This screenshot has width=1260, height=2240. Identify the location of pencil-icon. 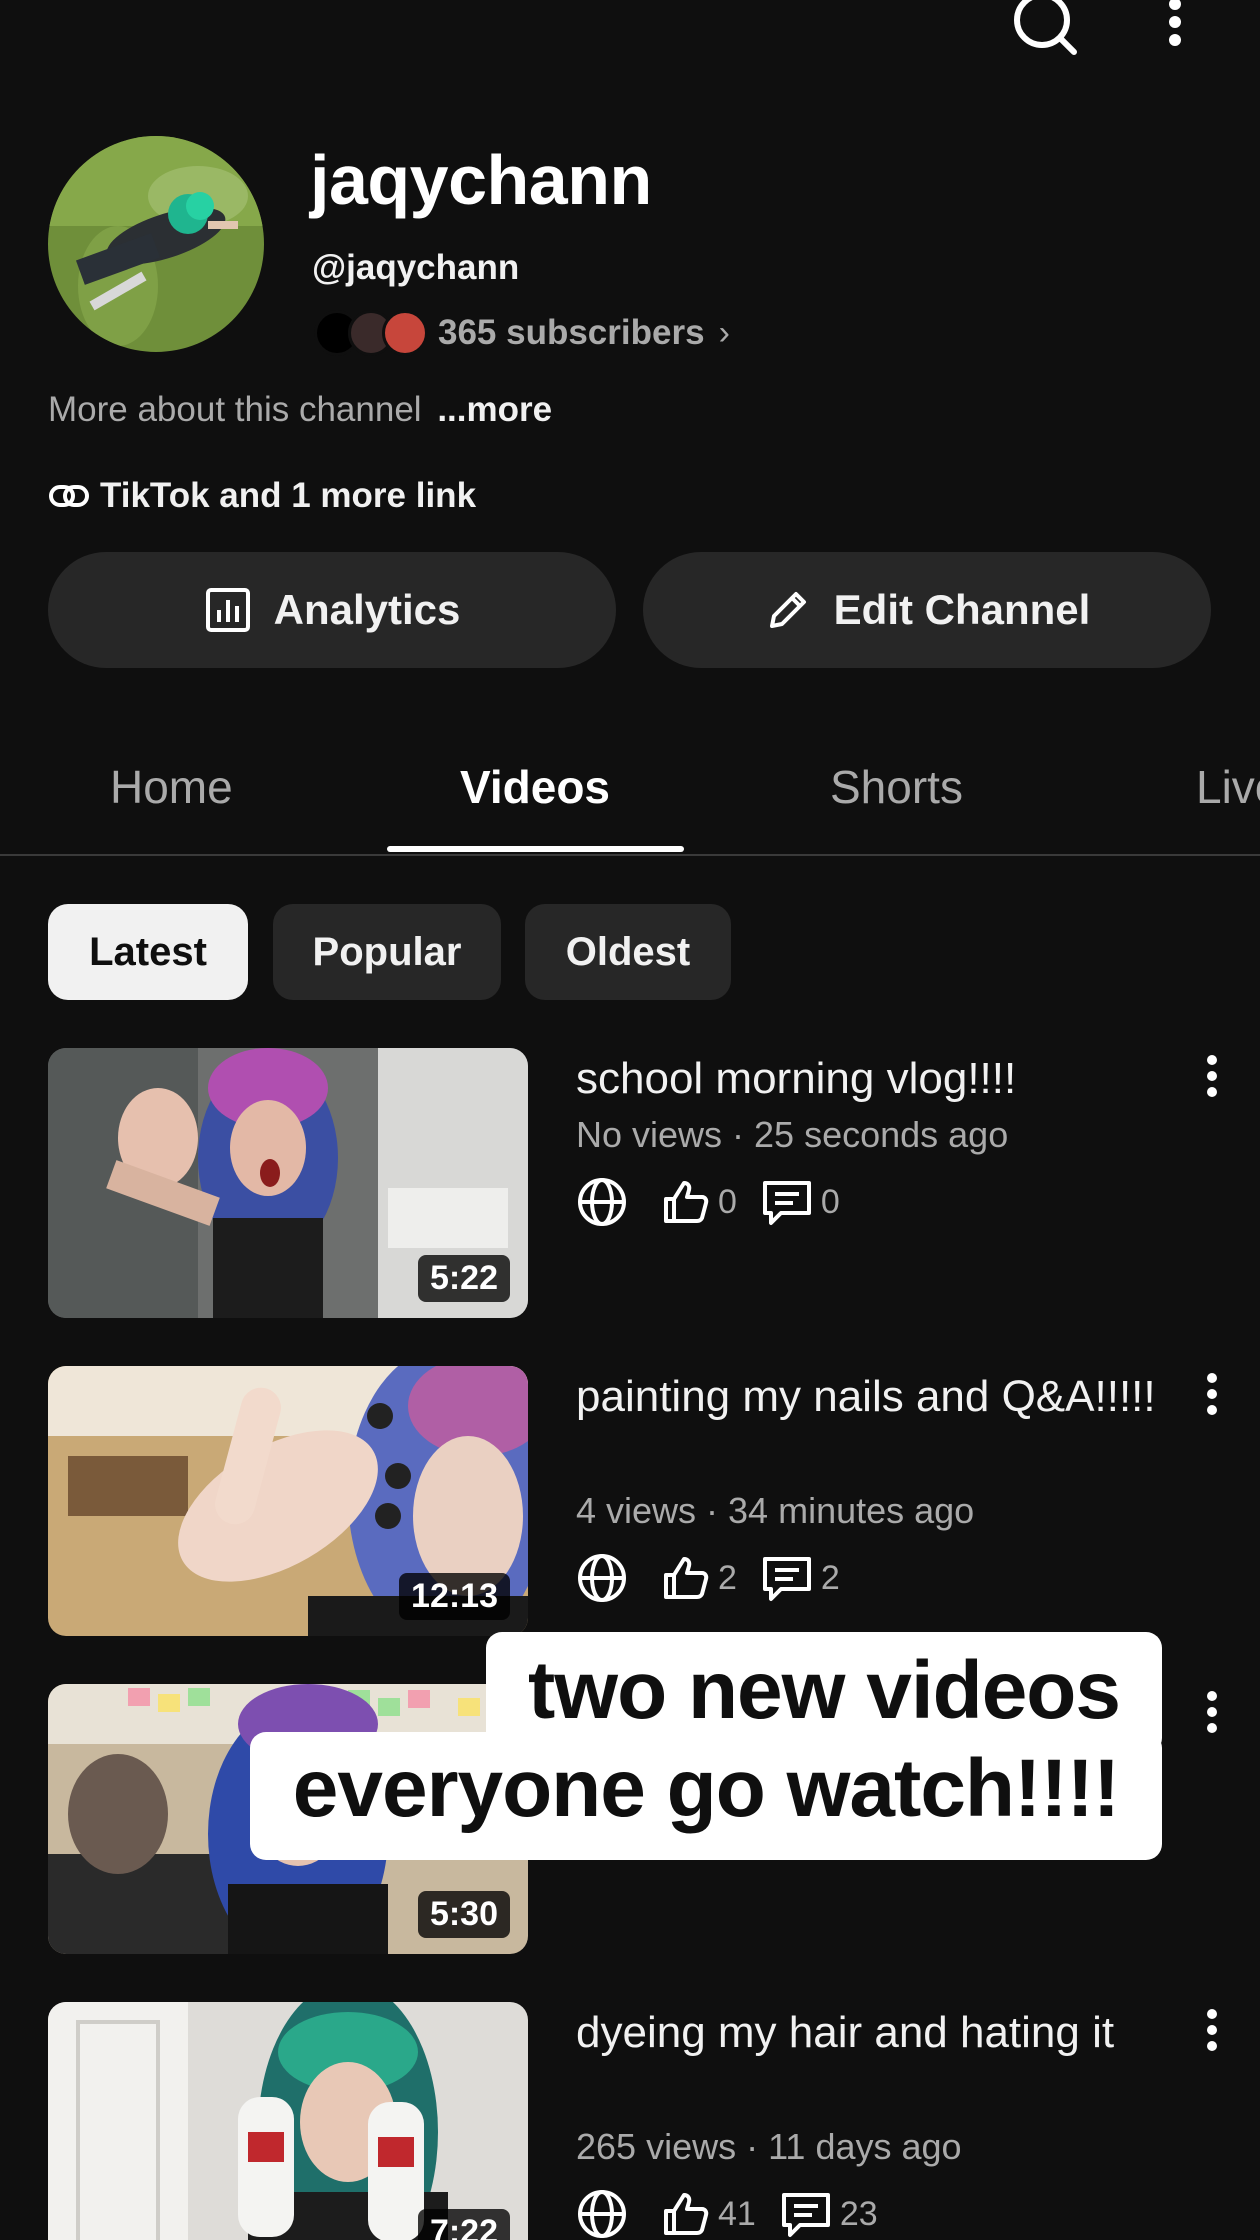
(787, 610).